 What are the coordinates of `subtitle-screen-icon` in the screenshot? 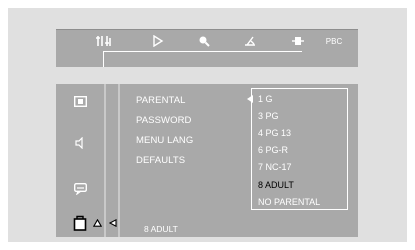 It's located at (80, 189).